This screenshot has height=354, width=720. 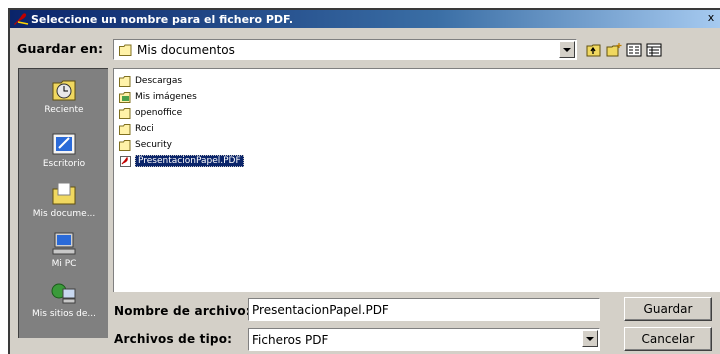 I want to click on file-name: PresentacionPapel.PDF, so click(x=189, y=161).